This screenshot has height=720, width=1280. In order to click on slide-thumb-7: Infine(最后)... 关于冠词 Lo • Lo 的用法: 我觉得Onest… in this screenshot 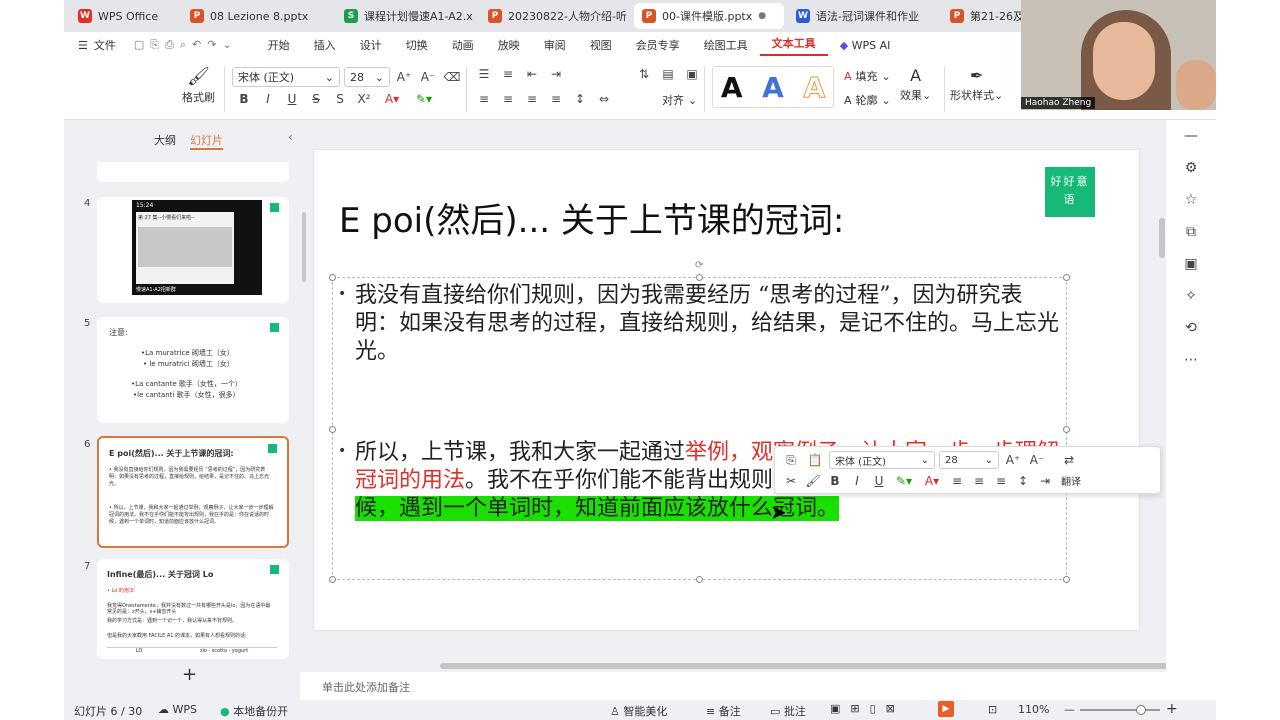, I will do `click(193, 609)`.